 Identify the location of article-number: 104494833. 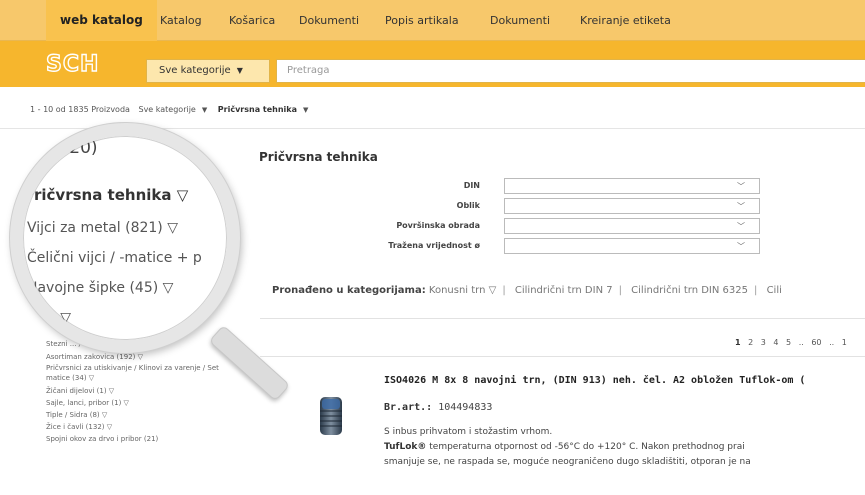
(465, 407).